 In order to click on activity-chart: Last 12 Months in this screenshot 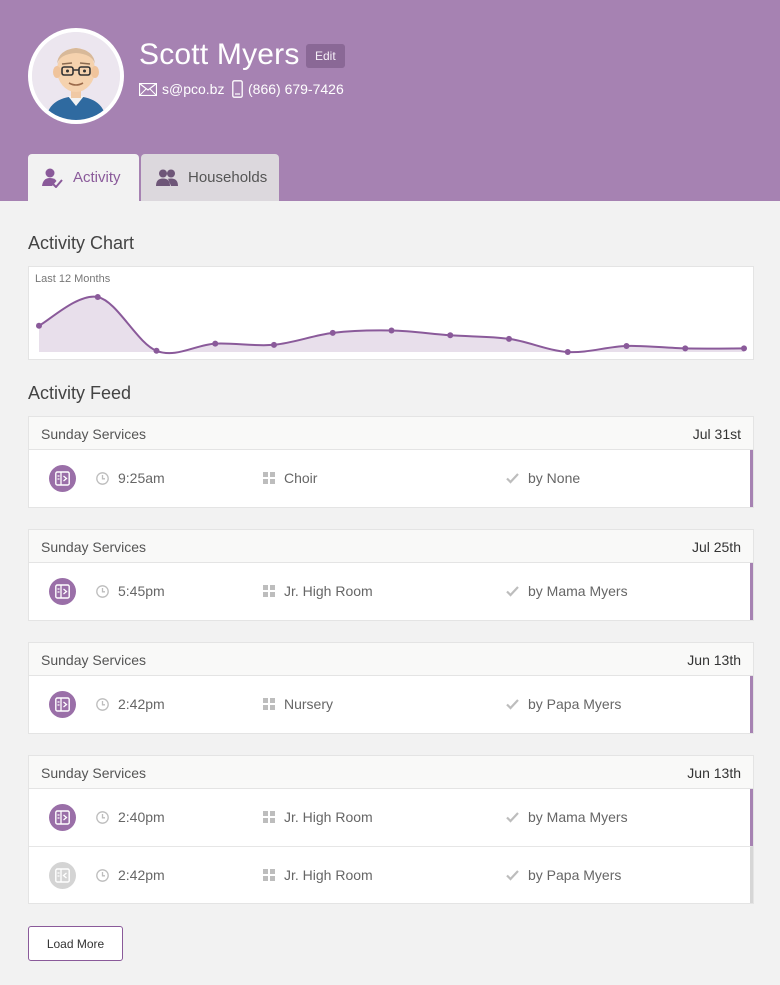, I will do `click(391, 313)`.